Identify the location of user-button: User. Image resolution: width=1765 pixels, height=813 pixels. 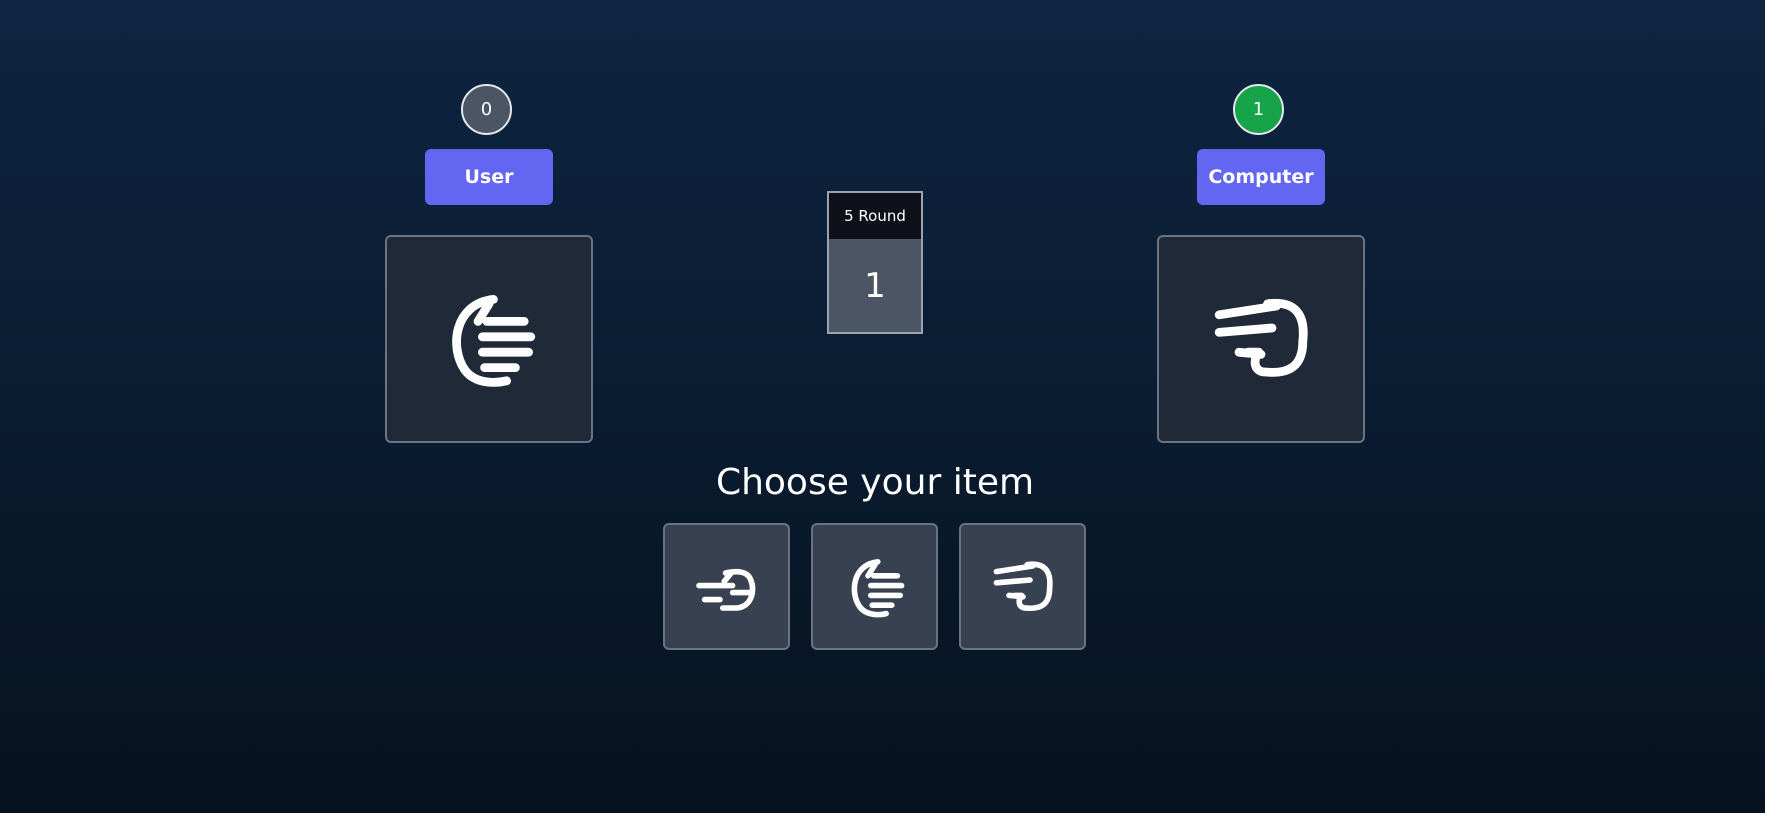
(489, 177).